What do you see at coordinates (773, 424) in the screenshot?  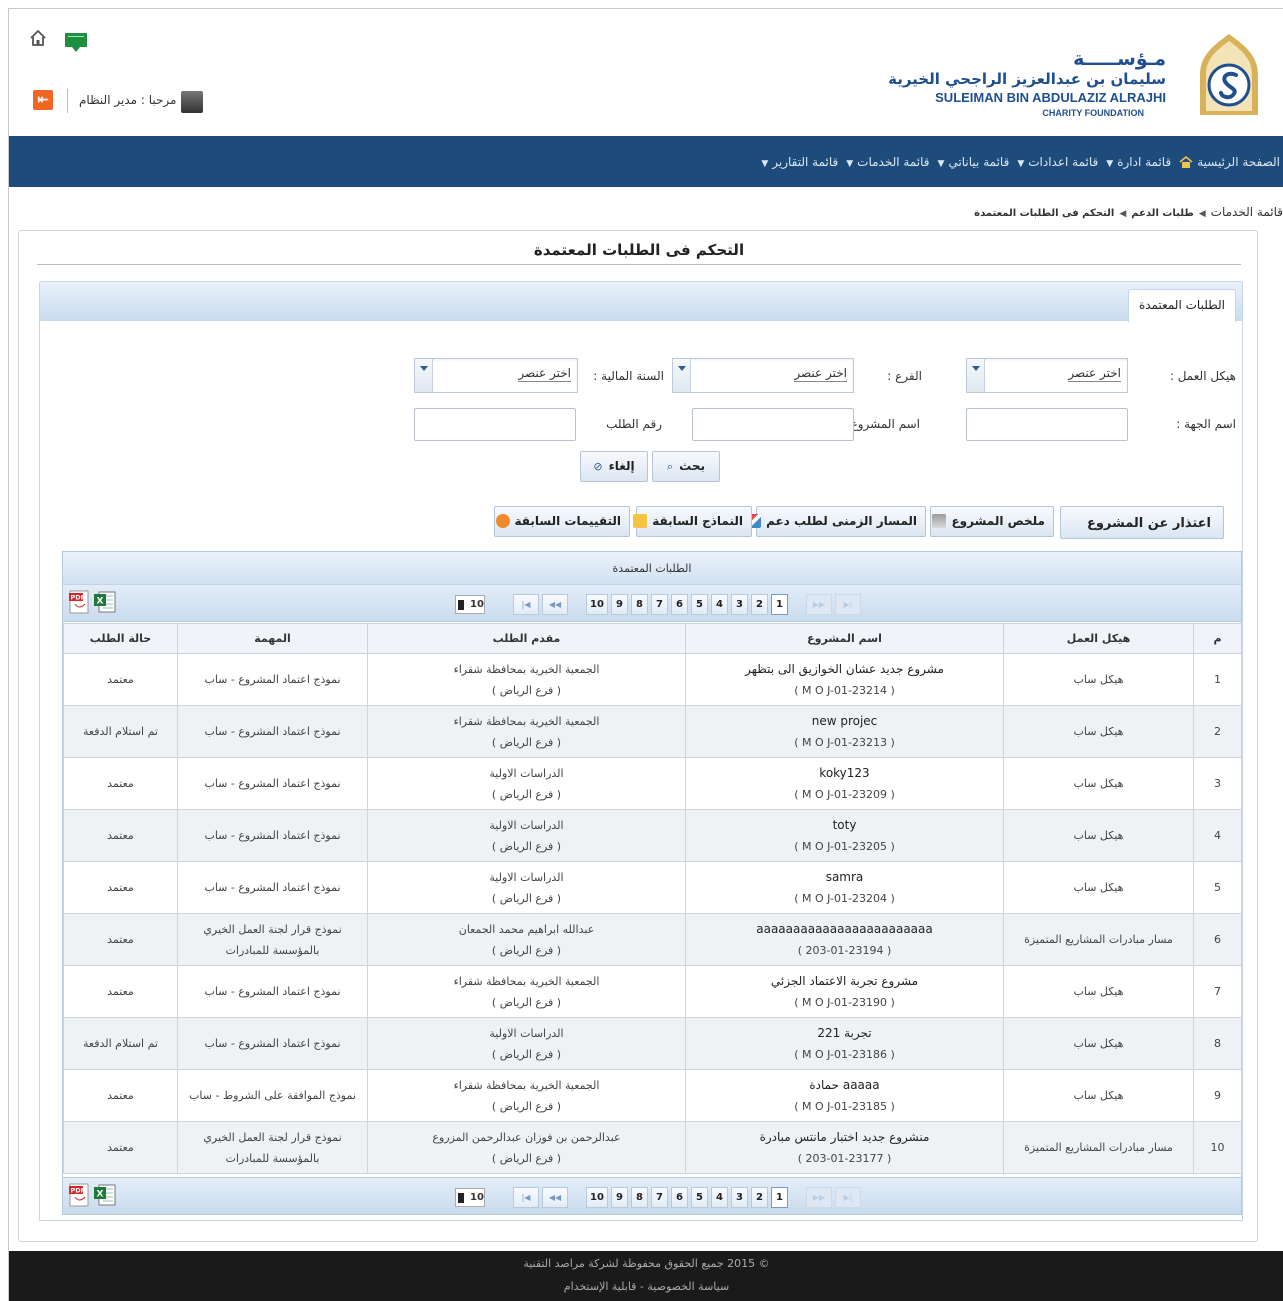 I see `project-name-input` at bounding box center [773, 424].